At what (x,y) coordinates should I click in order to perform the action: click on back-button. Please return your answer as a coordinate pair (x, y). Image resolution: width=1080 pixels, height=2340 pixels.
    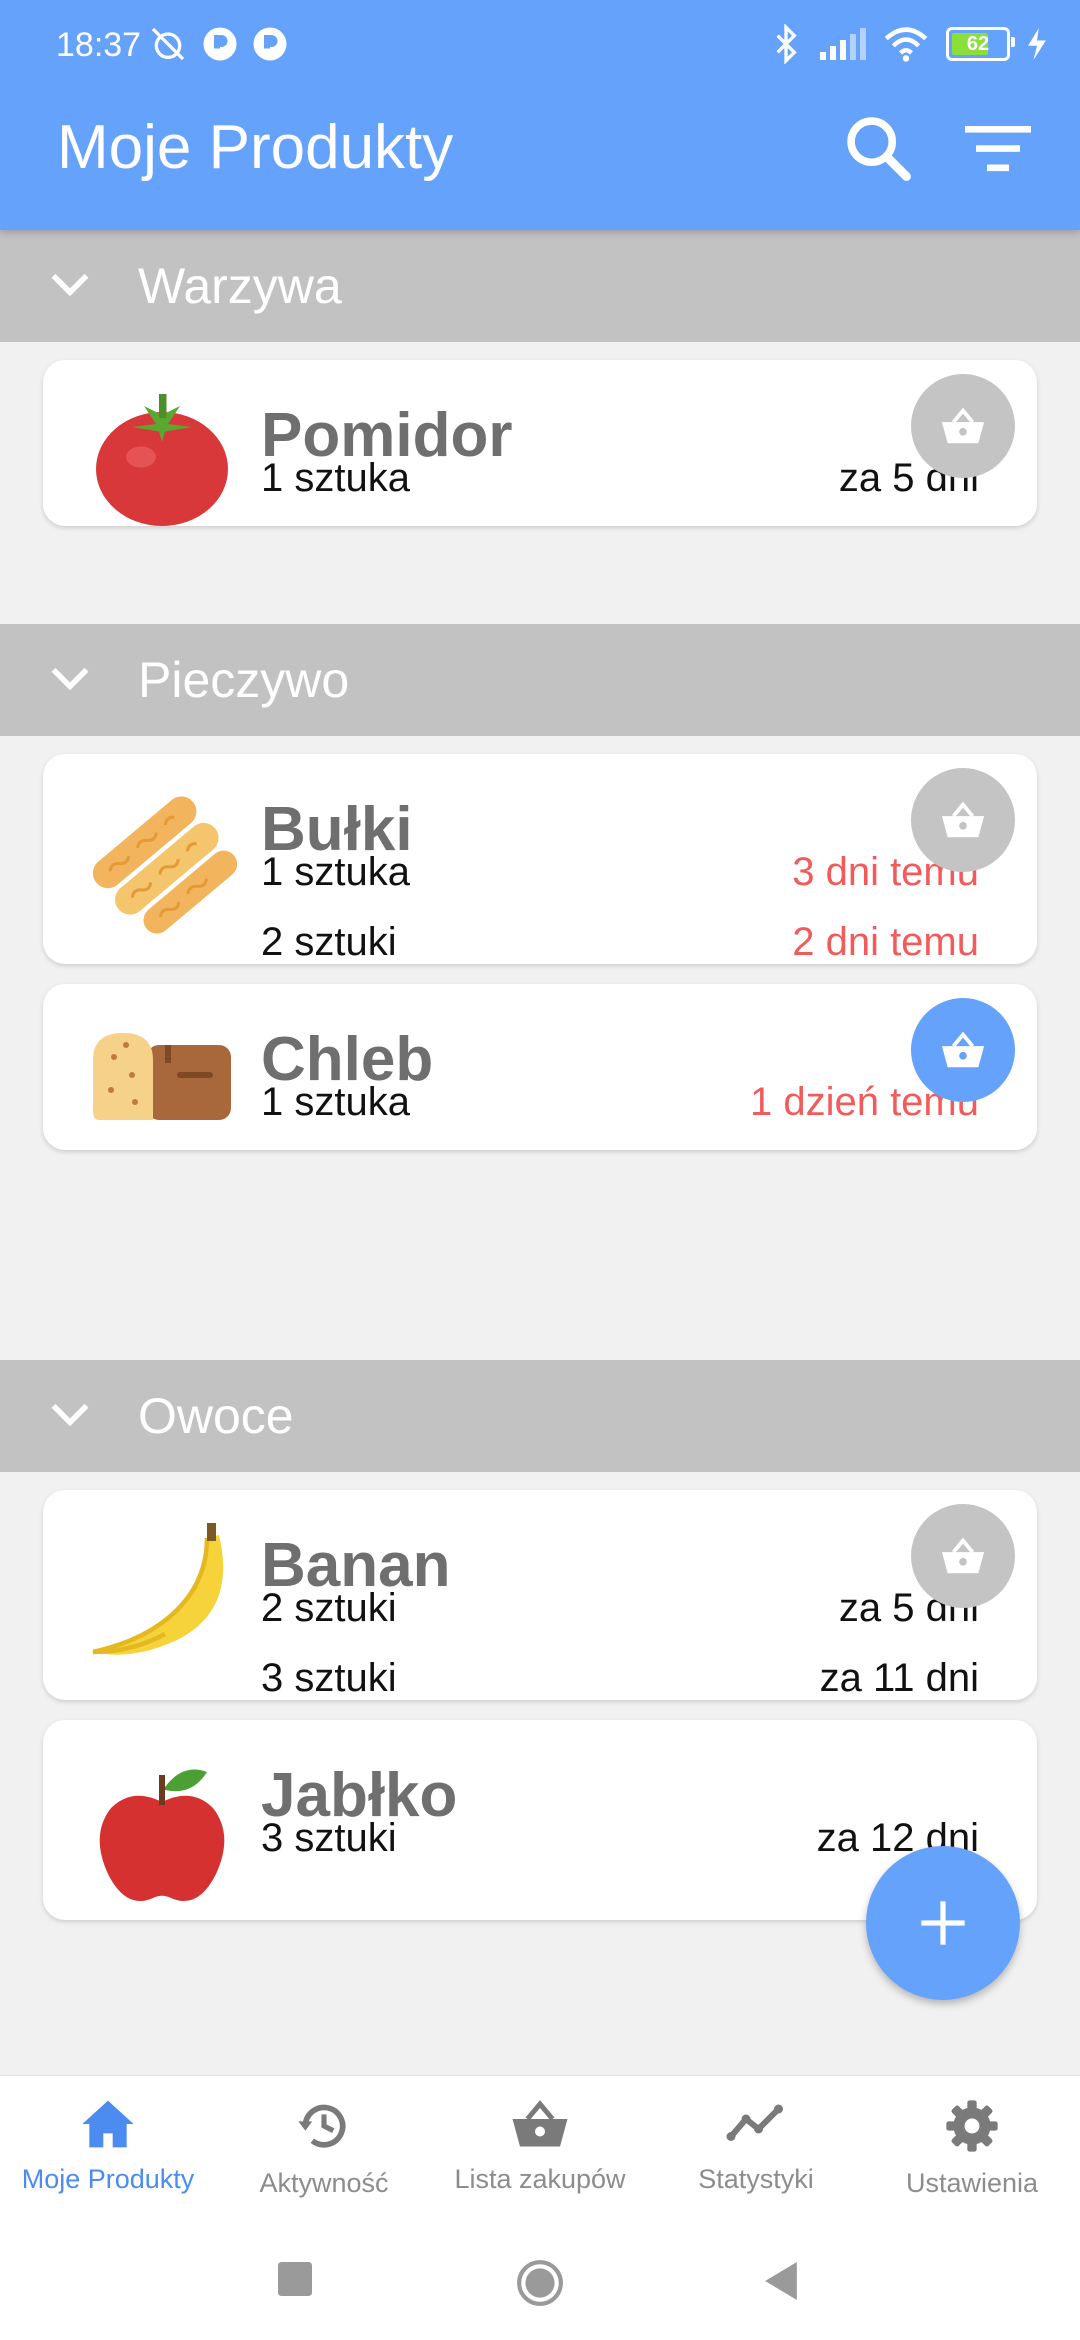
    Looking at the image, I should click on (781, 2281).